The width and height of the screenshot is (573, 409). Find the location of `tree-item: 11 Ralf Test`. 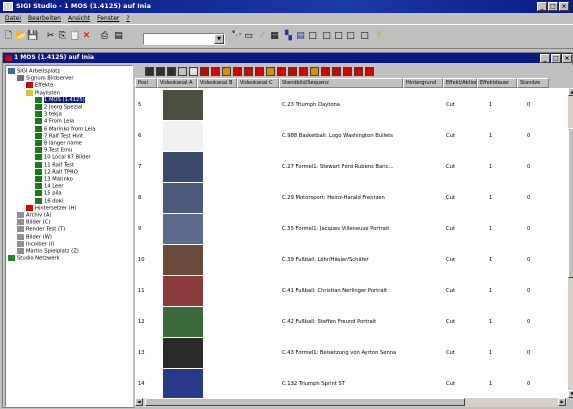

tree-item: 11 Ralf Test is located at coordinates (54, 165).